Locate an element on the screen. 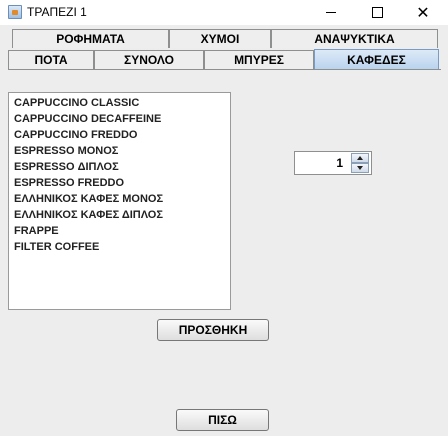  decrement-button is located at coordinates (360, 168).